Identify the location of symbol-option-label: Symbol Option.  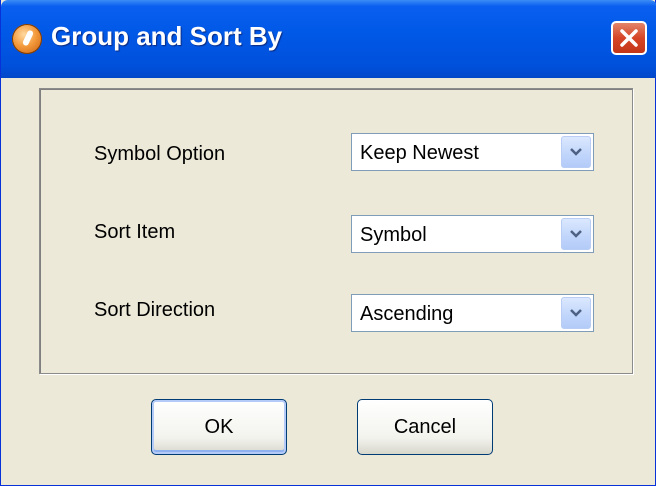
(160, 154).